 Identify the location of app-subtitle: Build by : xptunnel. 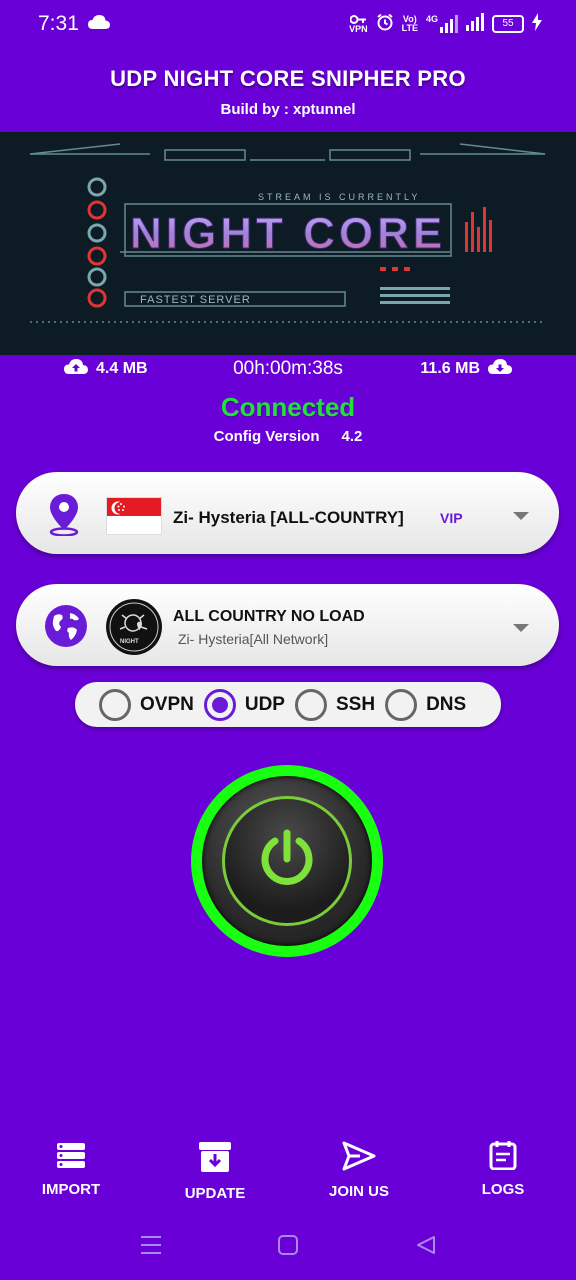
(288, 109).